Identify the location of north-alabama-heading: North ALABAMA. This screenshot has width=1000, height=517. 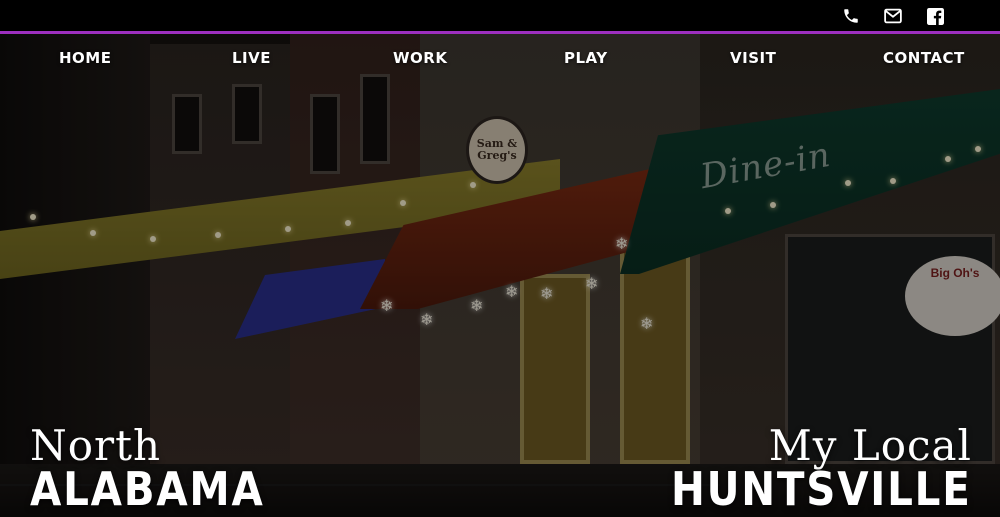
(163, 468).